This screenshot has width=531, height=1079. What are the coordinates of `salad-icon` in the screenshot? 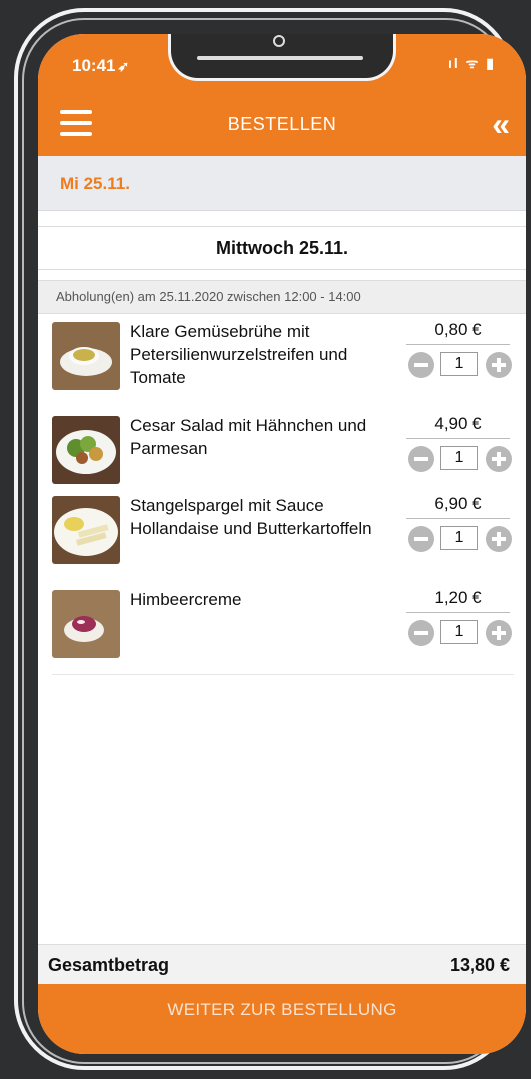 It's located at (86, 450).